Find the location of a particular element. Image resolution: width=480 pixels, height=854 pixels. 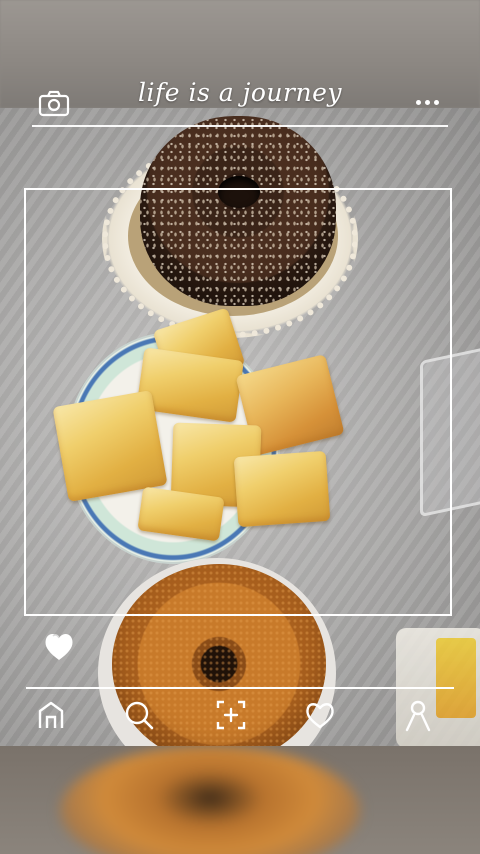

blurred-cake is located at coordinates (210, 800).